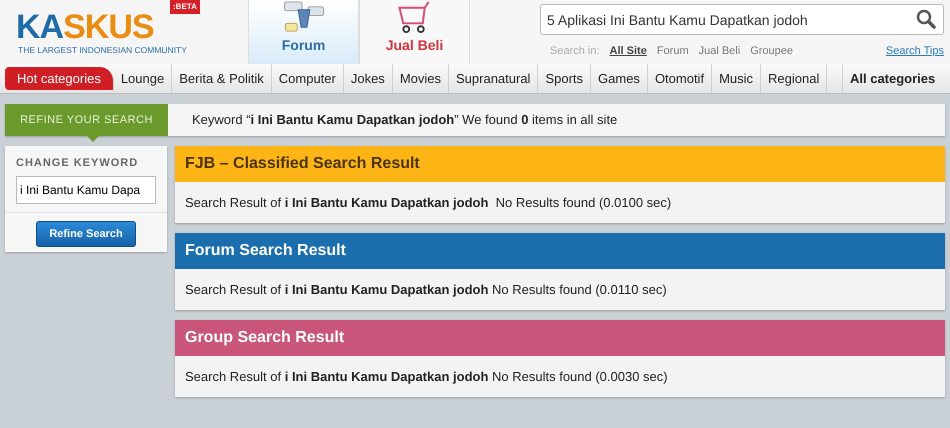  Describe the element at coordinates (742, 19) in the screenshot. I see `search-field: 5 Aplikasi Ini Bantu Kamu Dapatkan jodoh` at that location.